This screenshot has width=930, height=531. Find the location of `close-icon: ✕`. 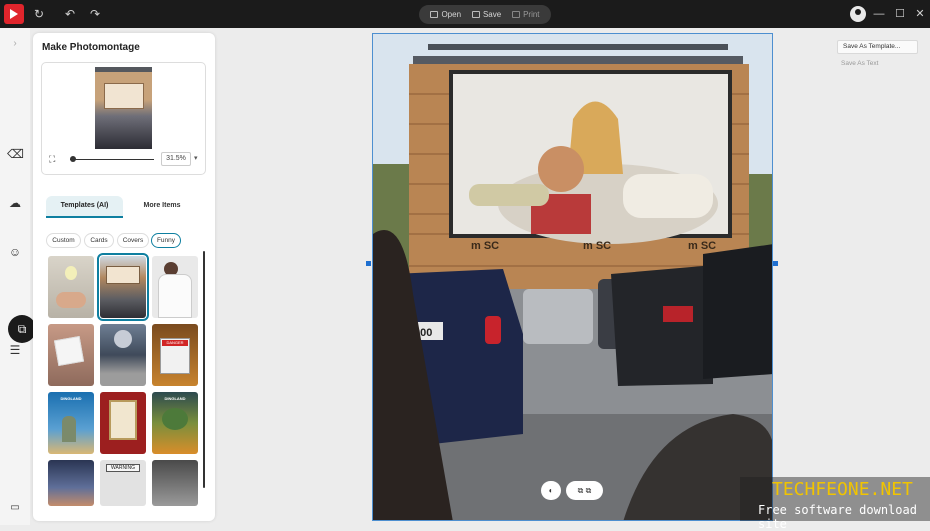

close-icon: ✕ is located at coordinates (920, 14).